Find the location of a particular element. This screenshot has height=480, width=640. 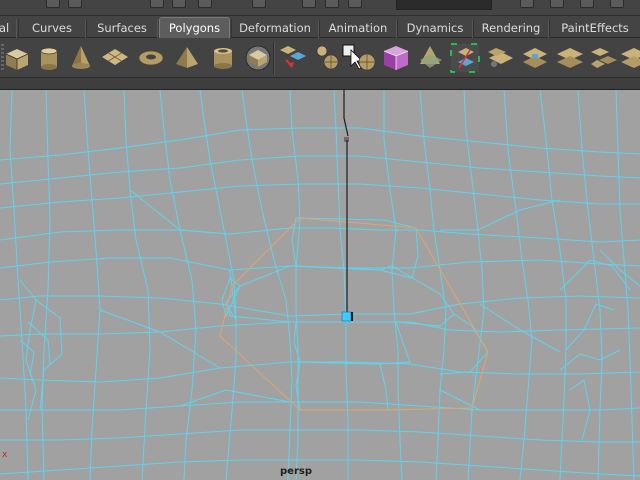

tab-rendering: Rendering is located at coordinates (511, 28).